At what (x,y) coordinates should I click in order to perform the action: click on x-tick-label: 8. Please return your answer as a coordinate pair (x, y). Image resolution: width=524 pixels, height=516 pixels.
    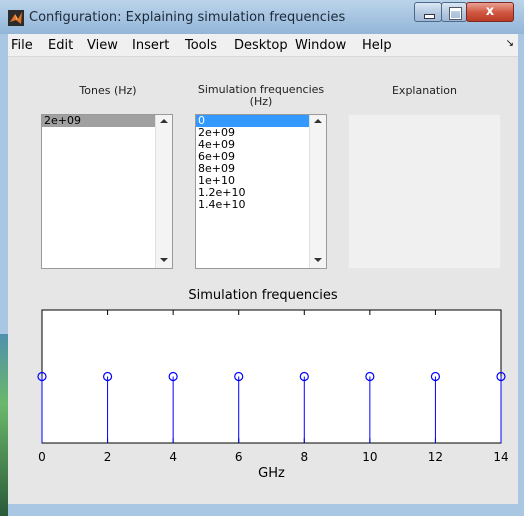
    Looking at the image, I should click on (304, 457).